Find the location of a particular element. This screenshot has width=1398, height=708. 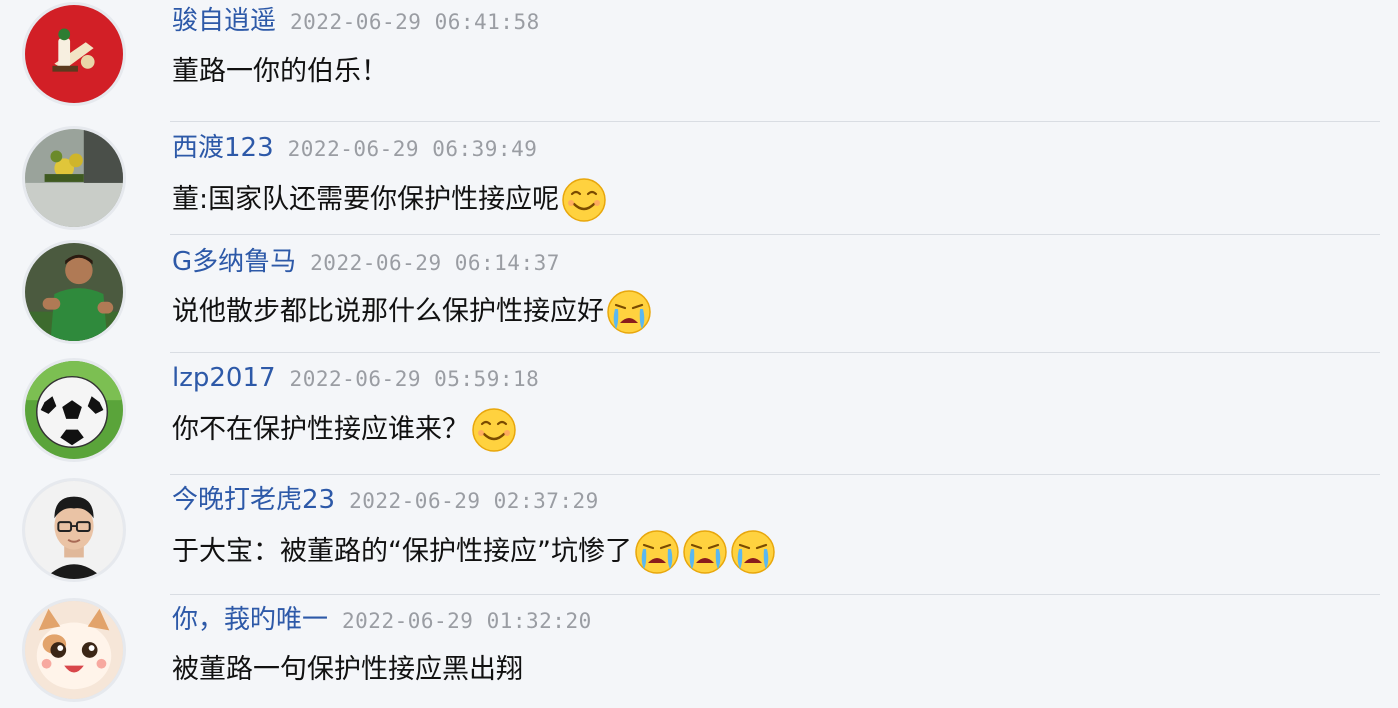

comment-text: 于大宝：被董路的“保护性接应”坑惨了 is located at coordinates (474, 552).